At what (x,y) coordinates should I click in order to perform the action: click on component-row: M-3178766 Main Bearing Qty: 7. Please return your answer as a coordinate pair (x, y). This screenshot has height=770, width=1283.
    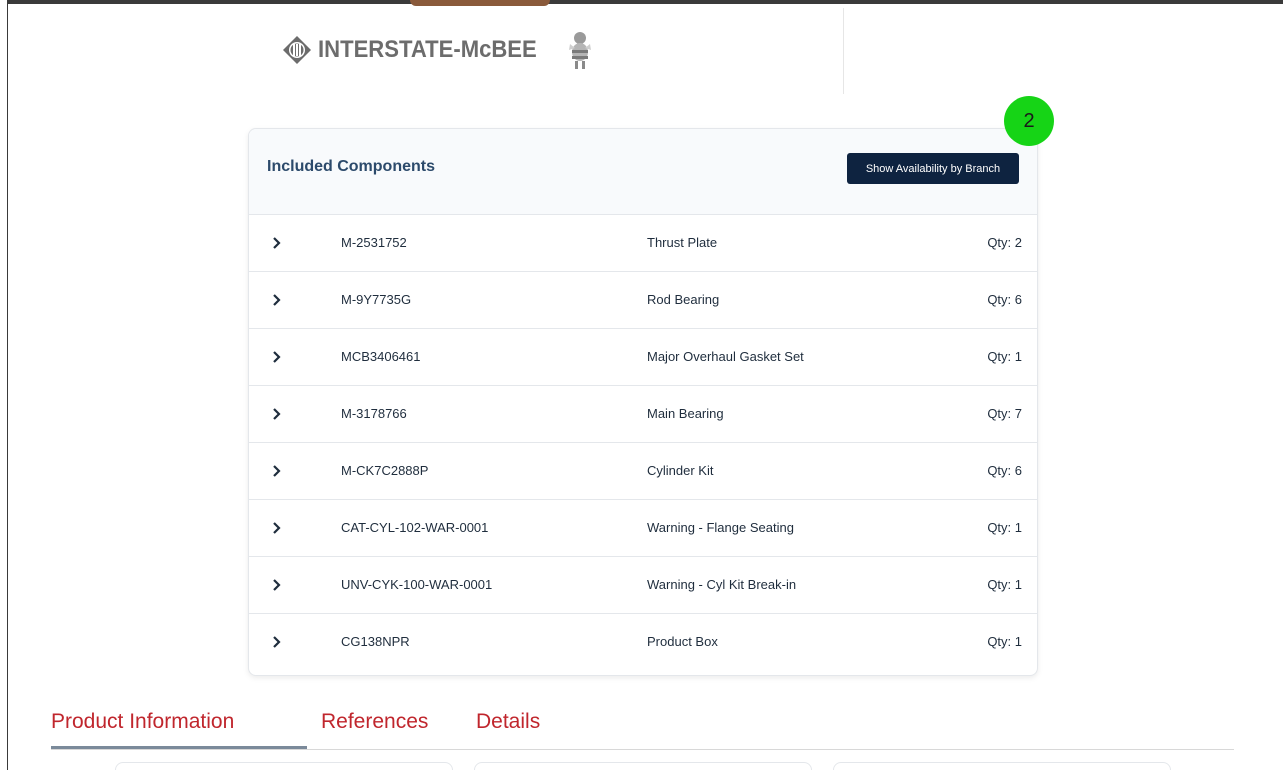
    Looking at the image, I should click on (643, 414).